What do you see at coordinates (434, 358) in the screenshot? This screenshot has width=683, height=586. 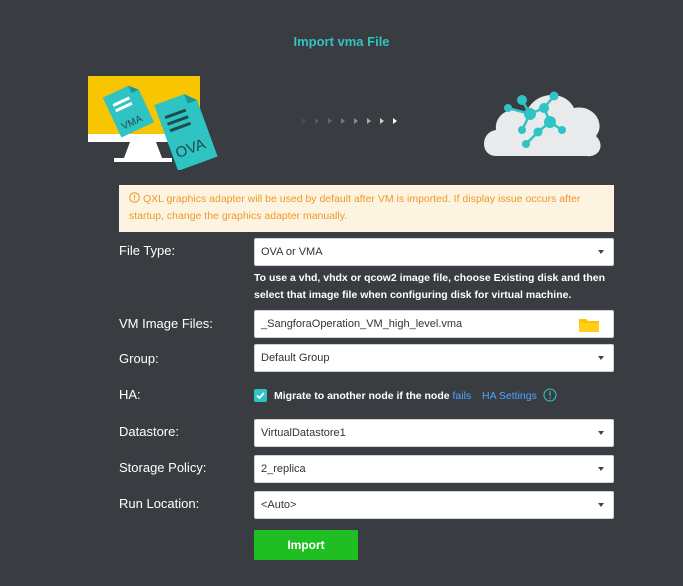 I see `group-select: Default Group` at bounding box center [434, 358].